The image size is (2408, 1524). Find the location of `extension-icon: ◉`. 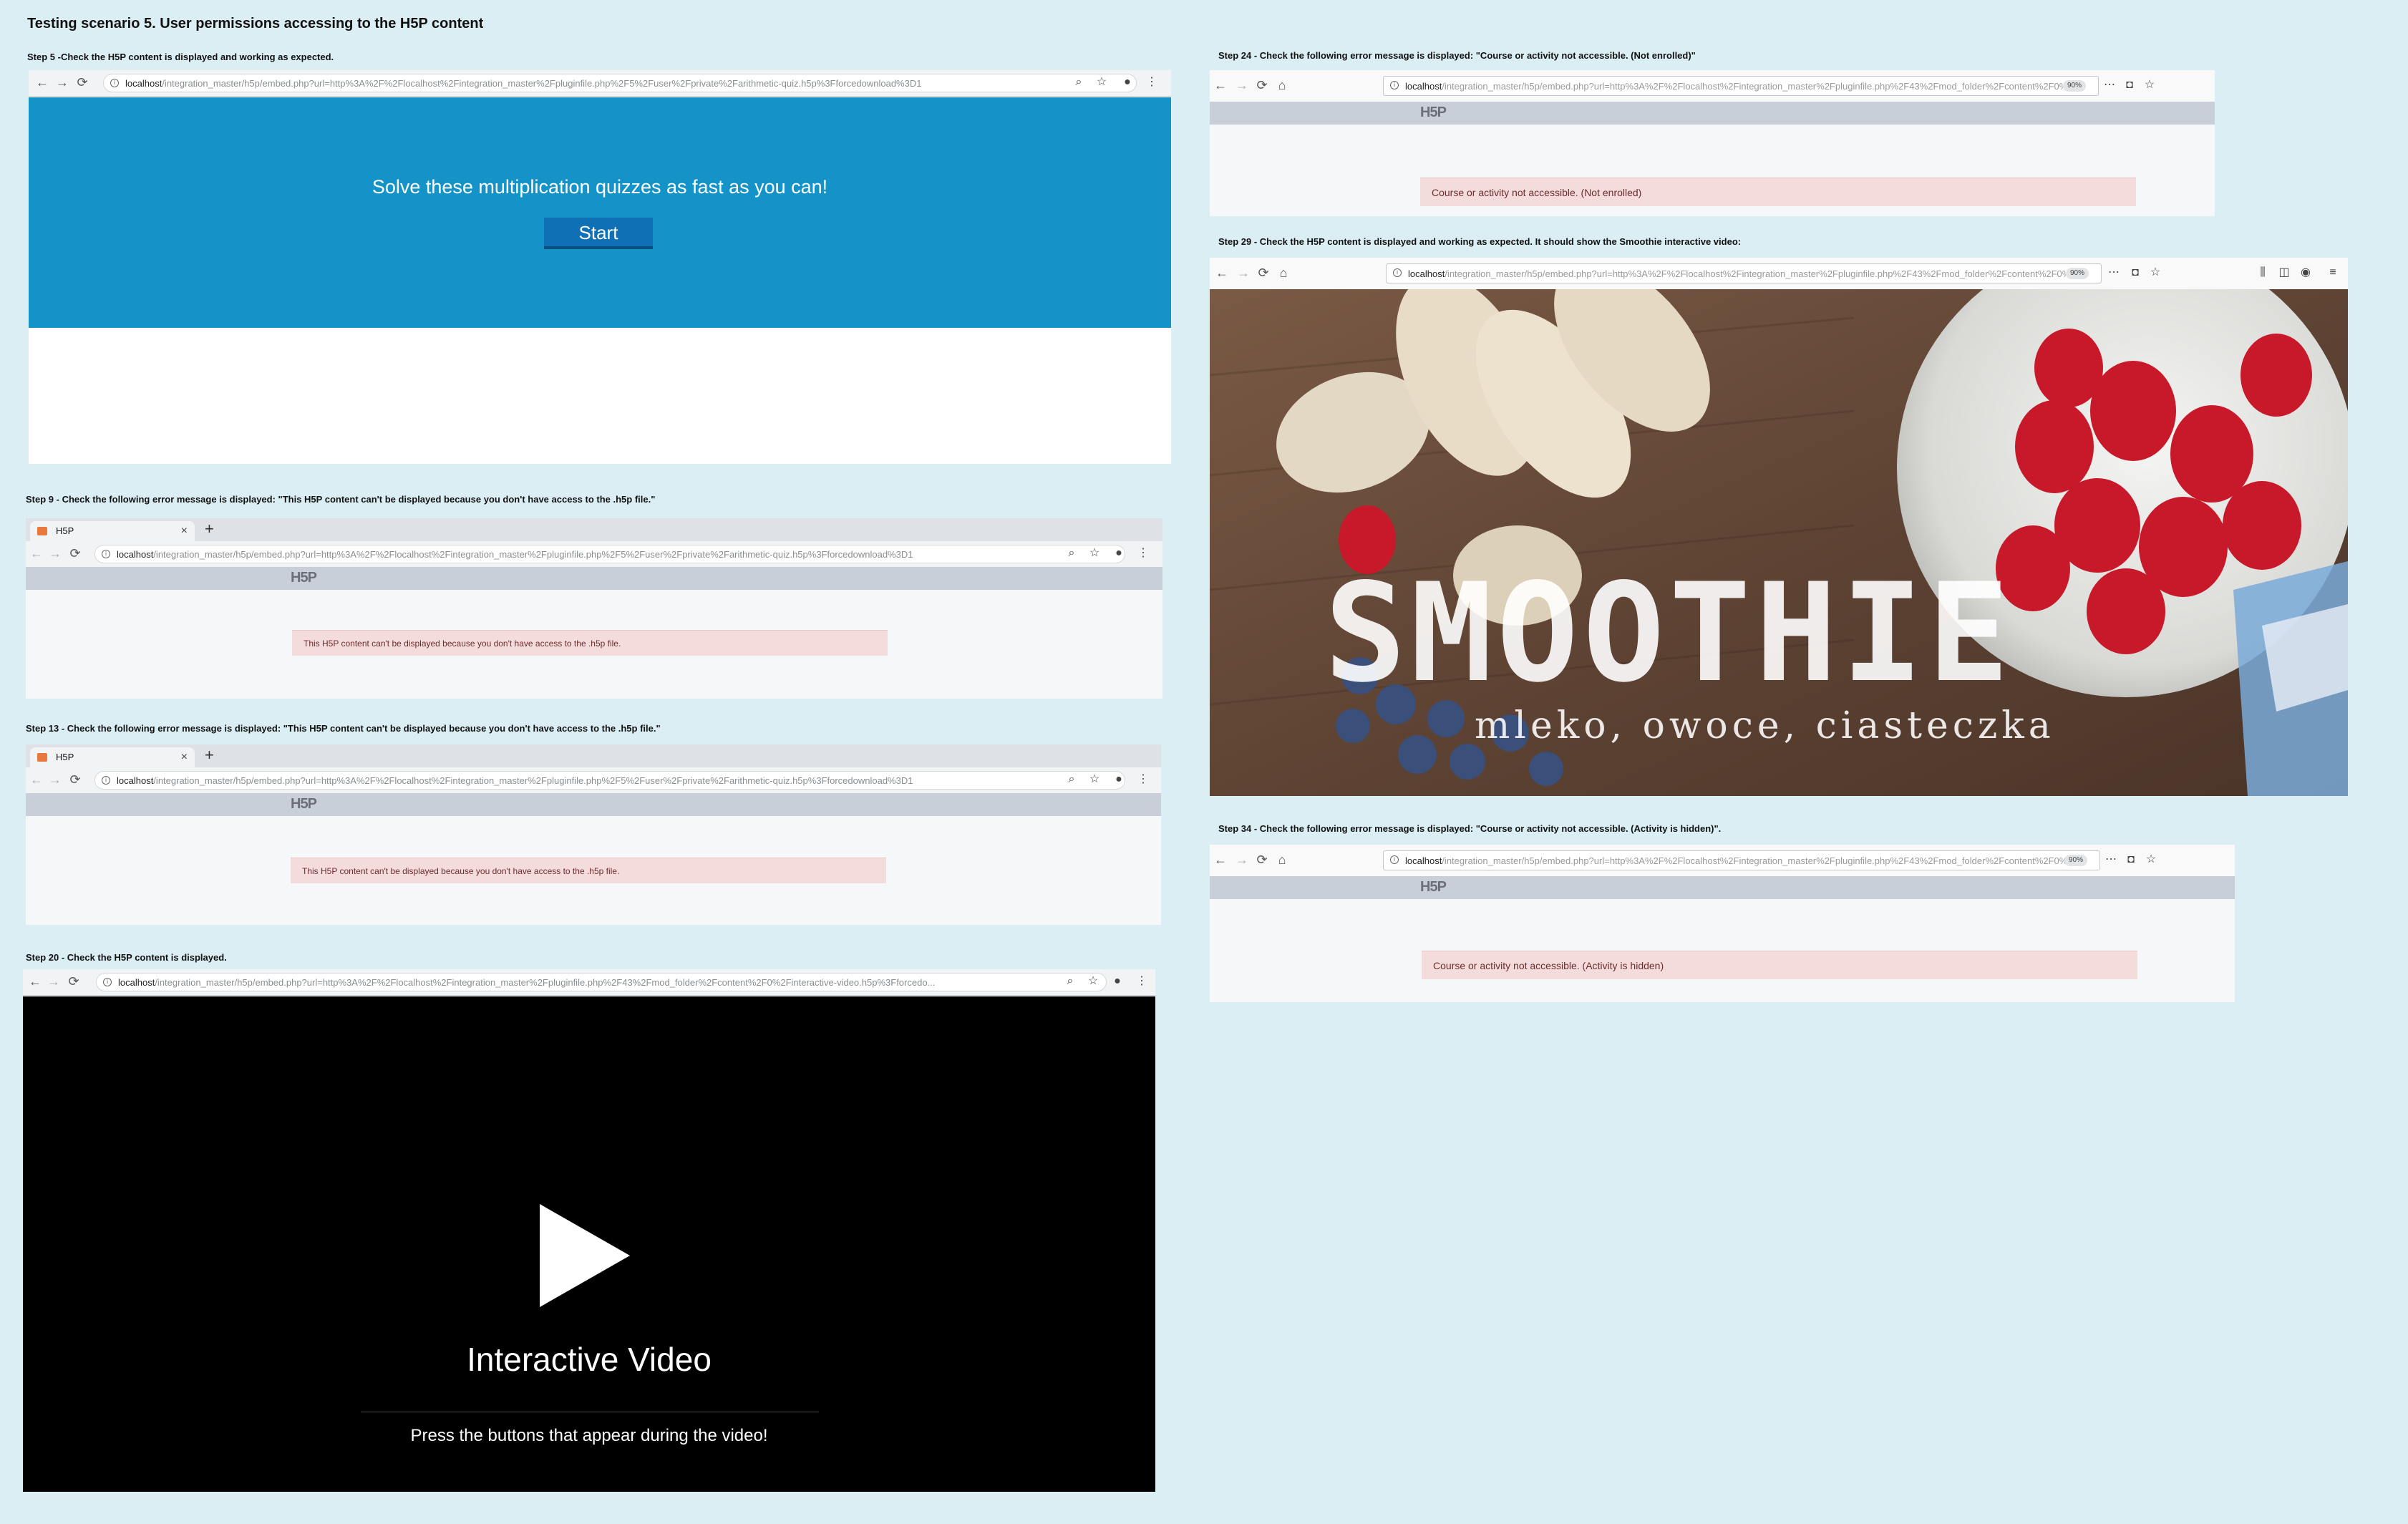

extension-icon: ◉ is located at coordinates (2306, 273).